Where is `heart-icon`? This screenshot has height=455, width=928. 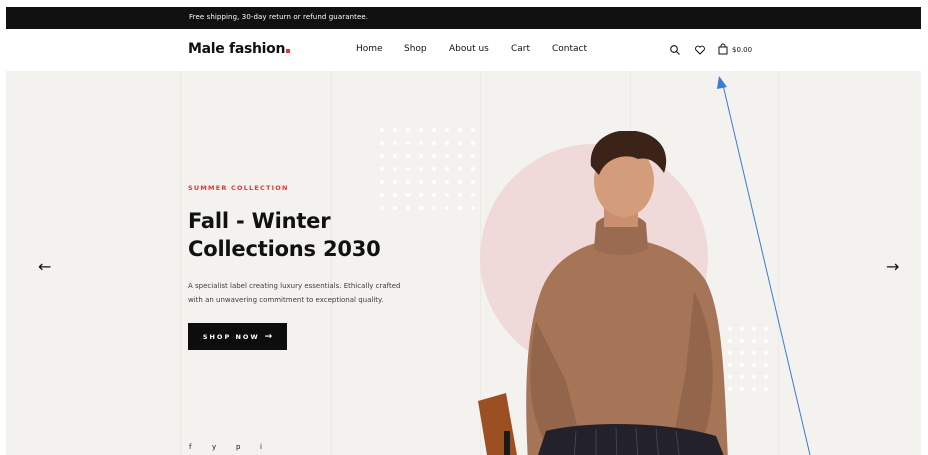 heart-icon is located at coordinates (700, 50).